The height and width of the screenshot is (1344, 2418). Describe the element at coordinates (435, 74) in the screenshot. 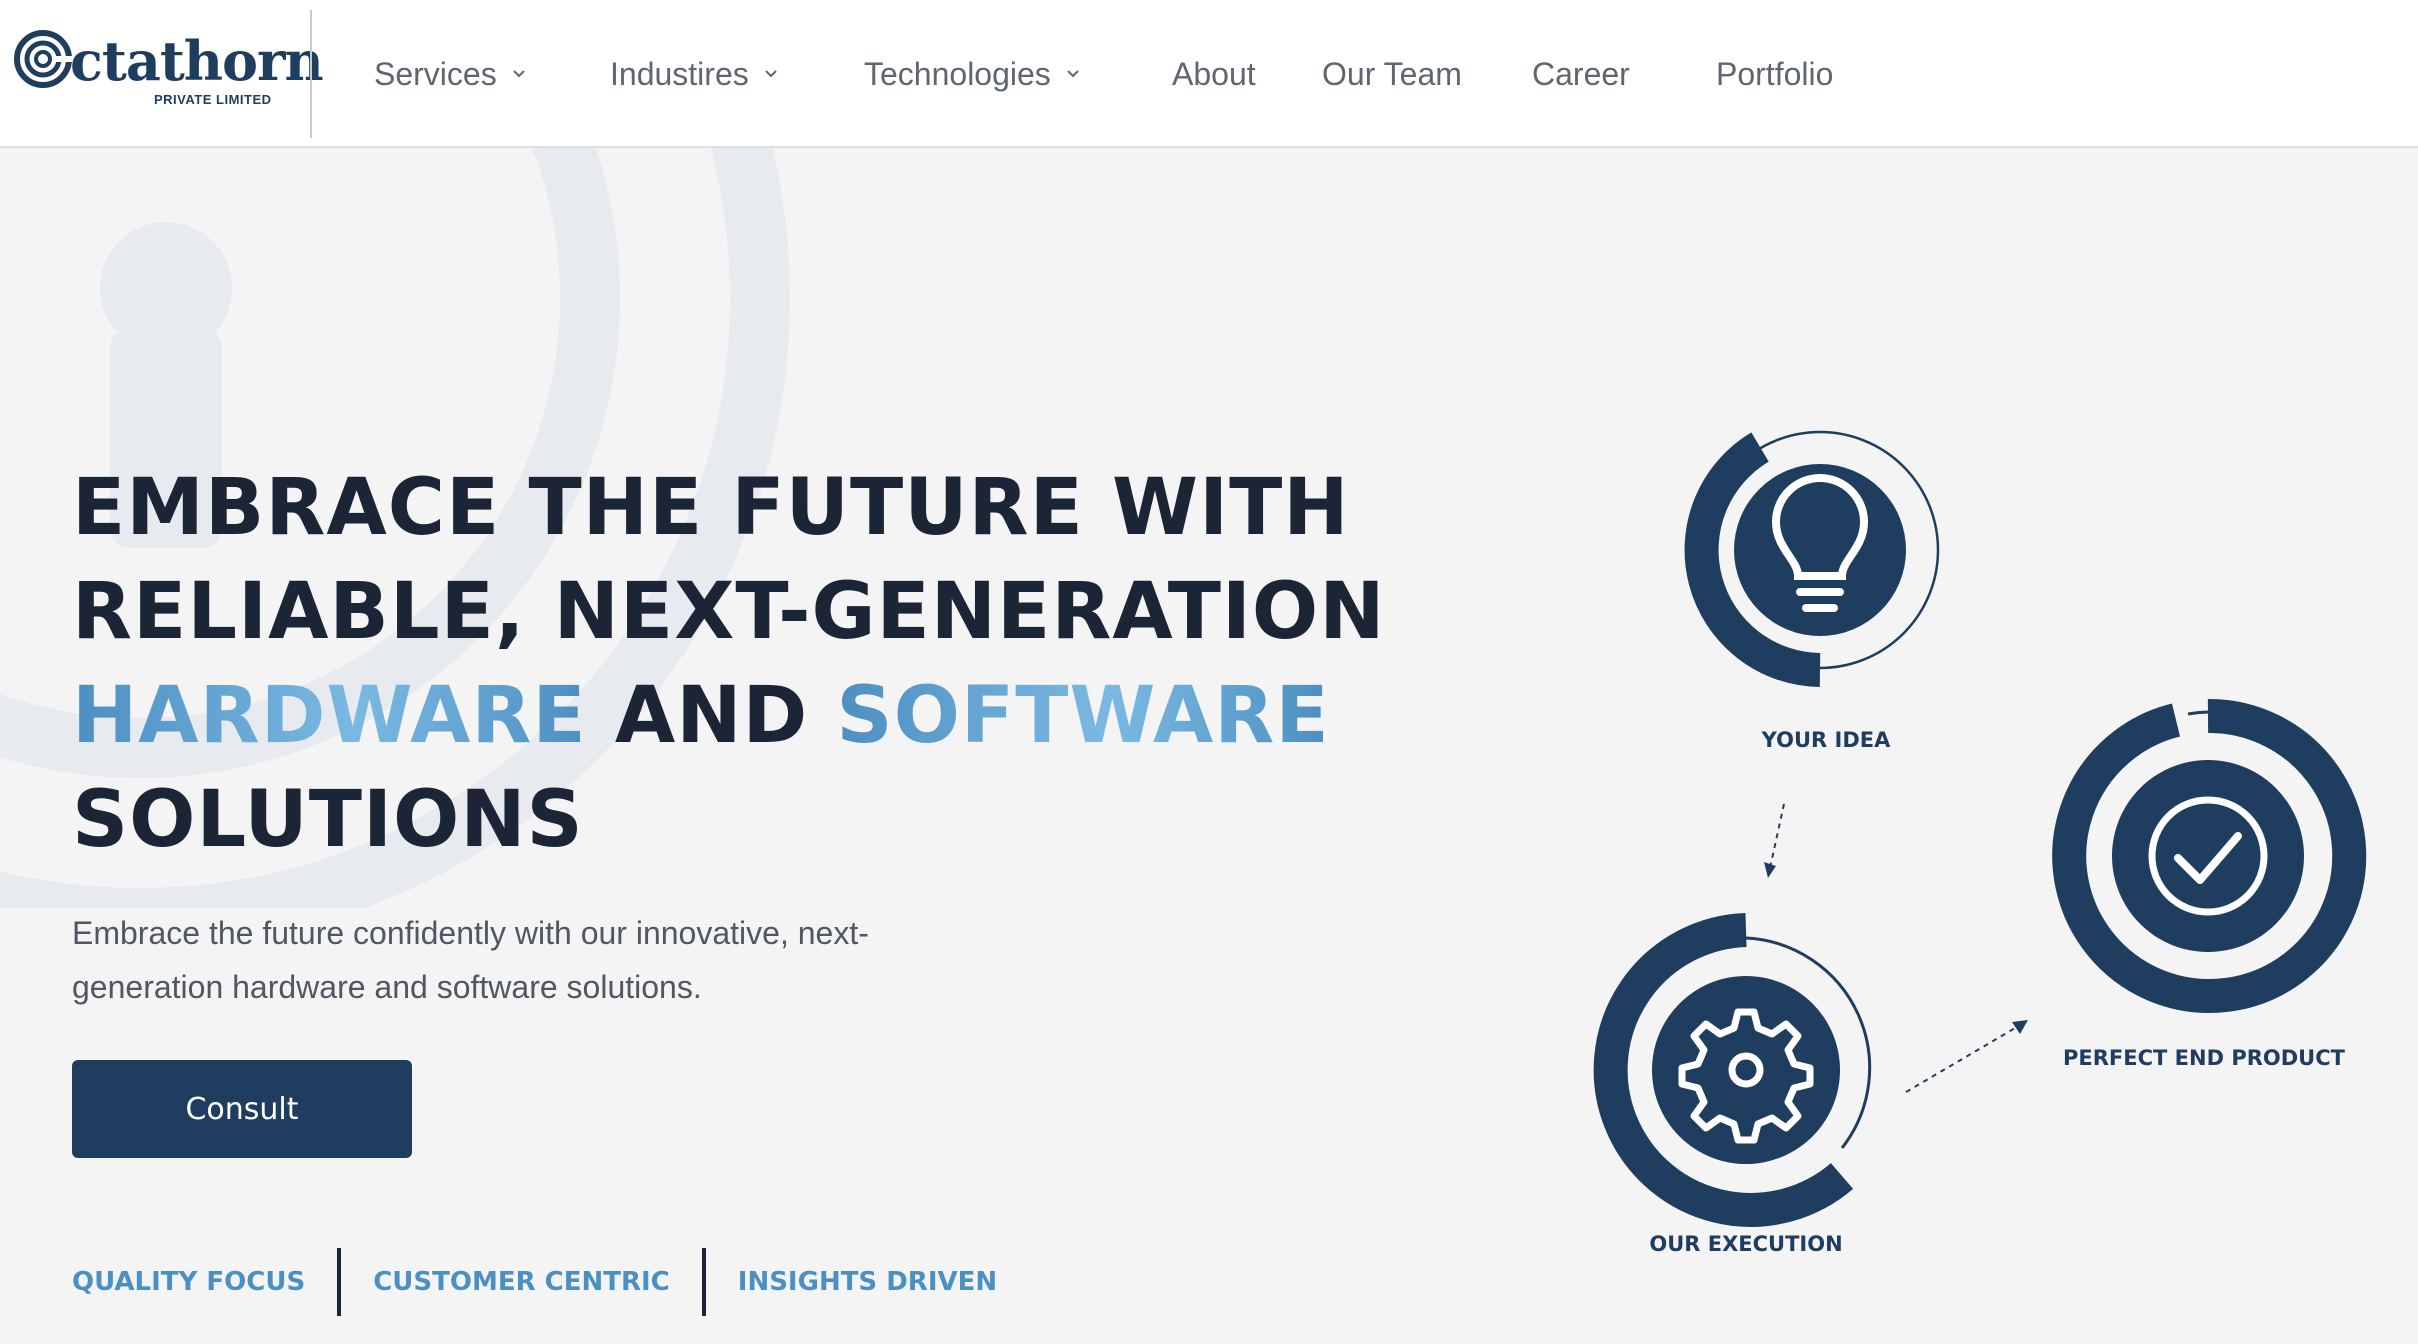

I see `nav-item-label: Services` at that location.